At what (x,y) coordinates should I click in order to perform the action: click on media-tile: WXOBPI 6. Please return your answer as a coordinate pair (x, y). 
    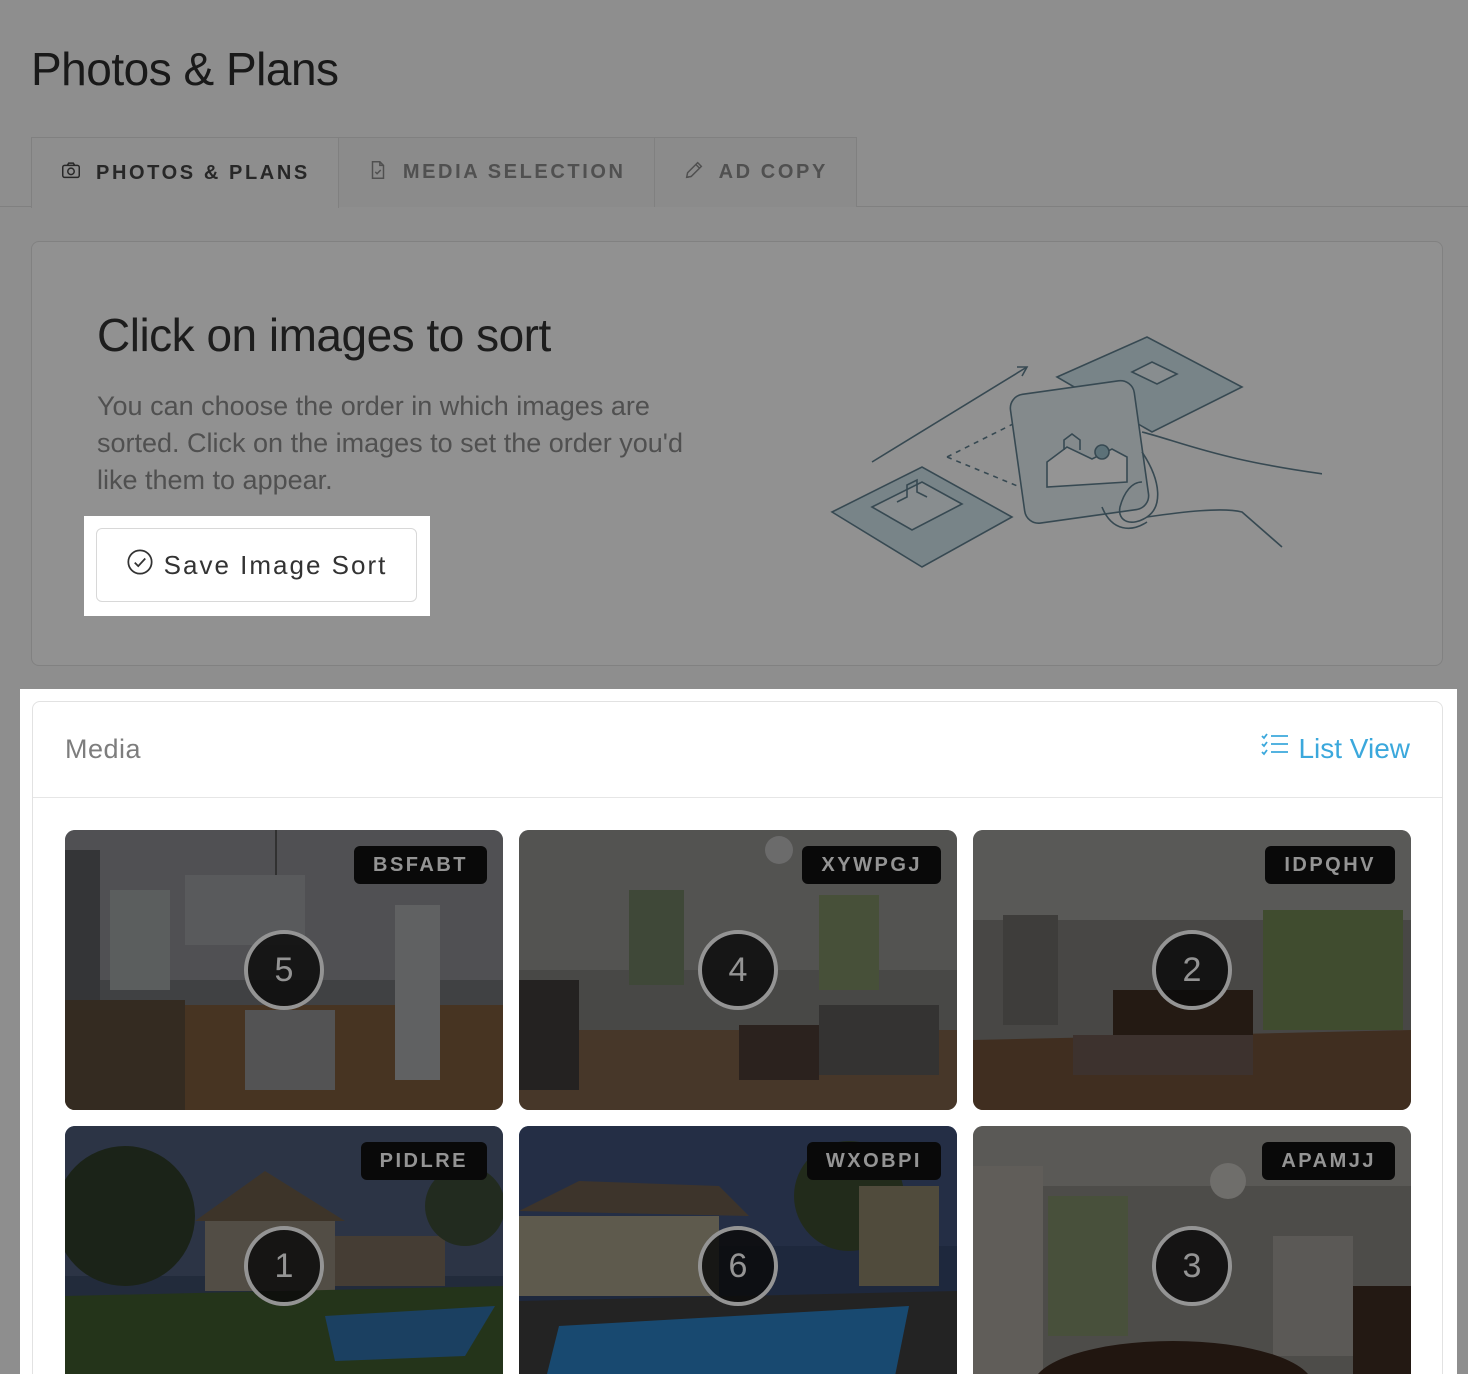
    Looking at the image, I should click on (738, 1250).